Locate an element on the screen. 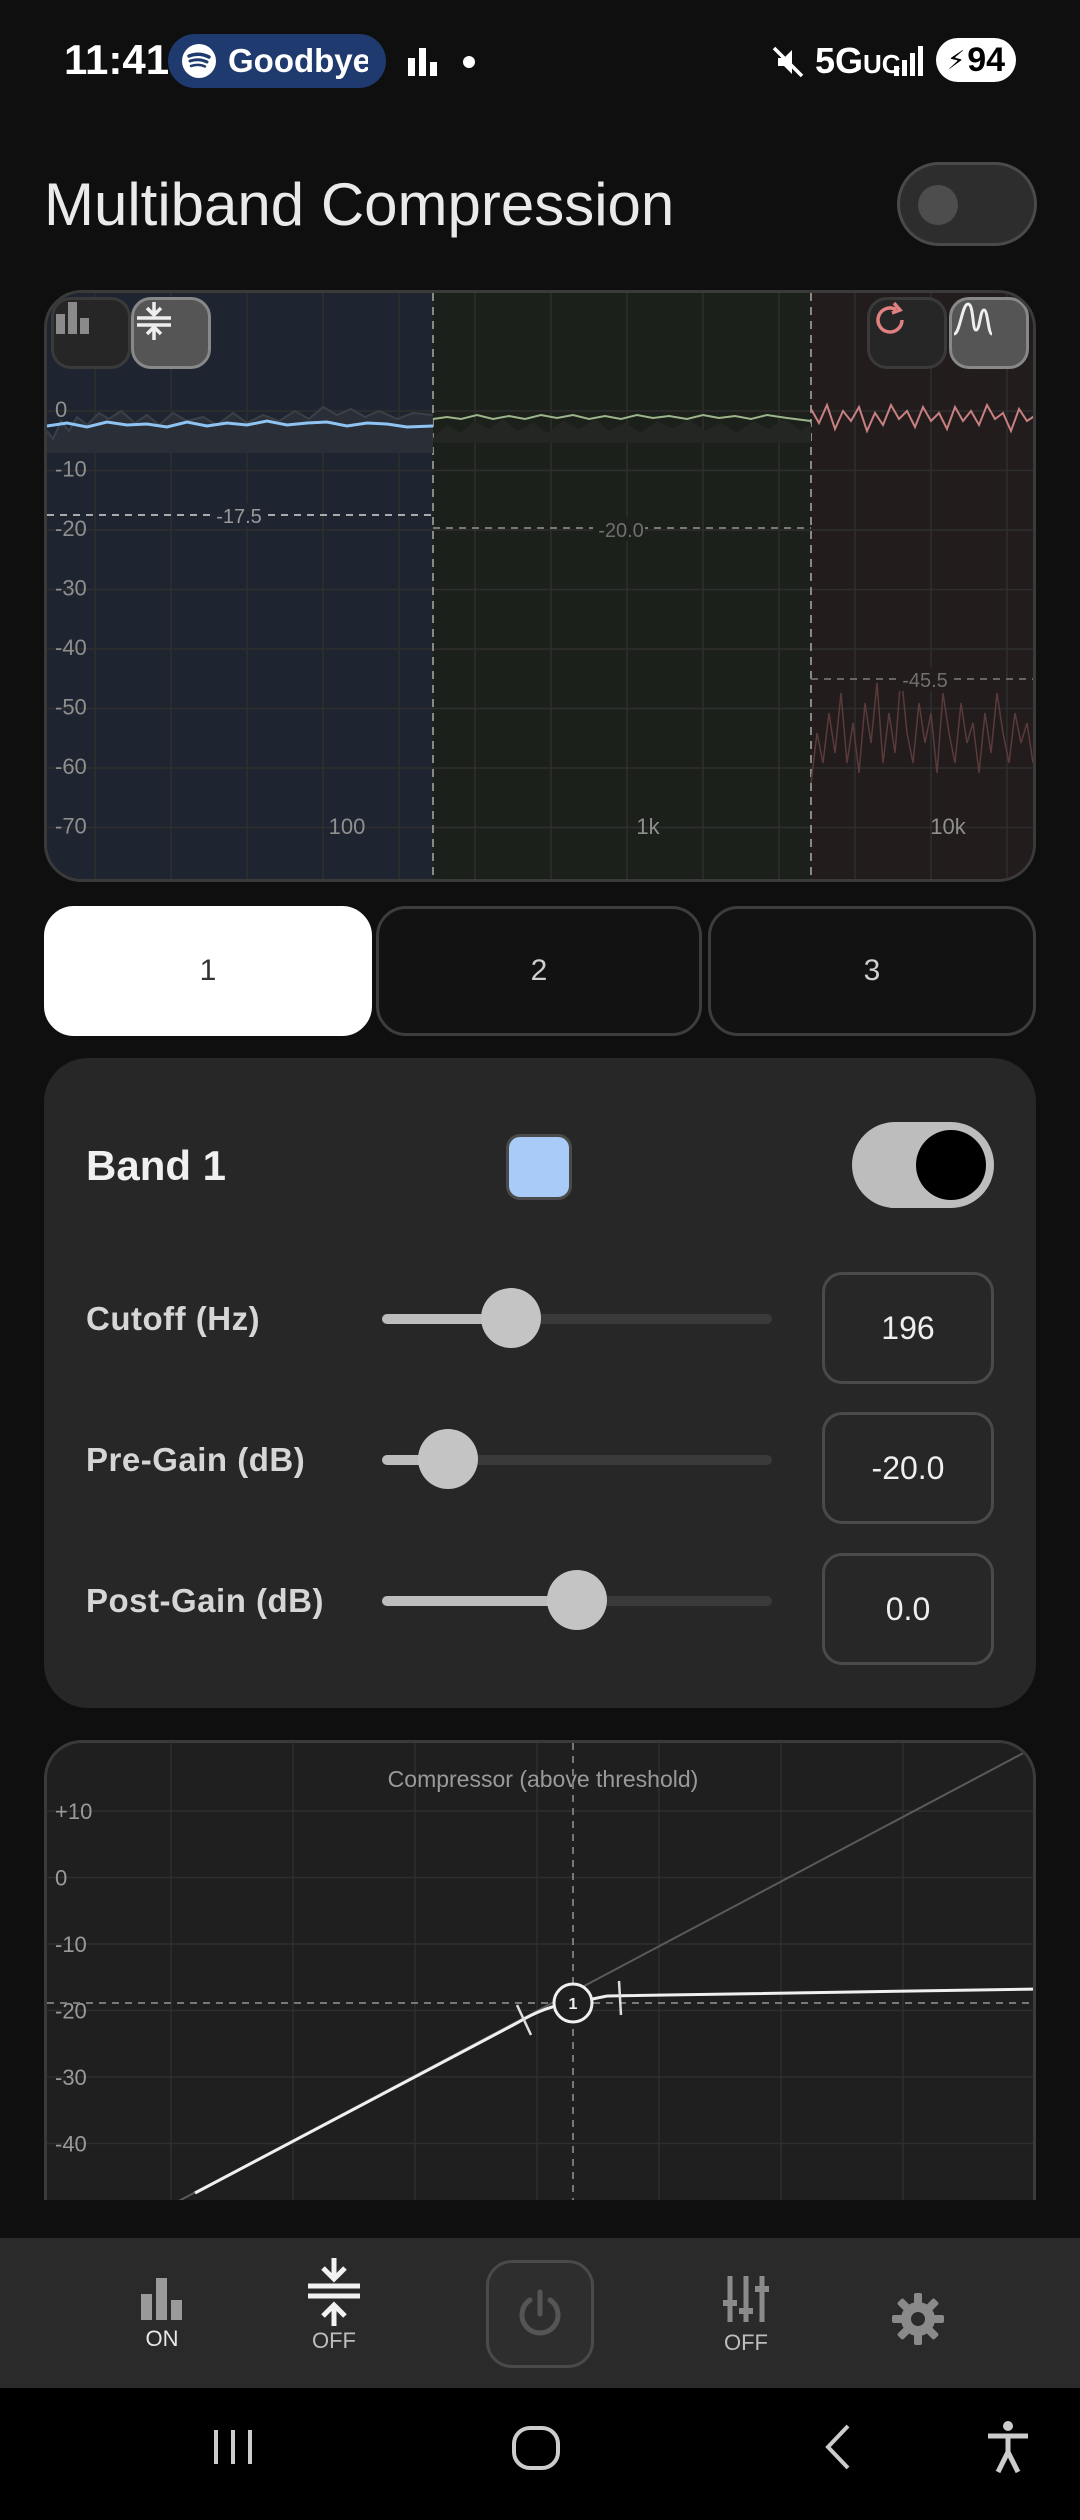  spectrum-y-tick: -50 is located at coordinates (71, 707).